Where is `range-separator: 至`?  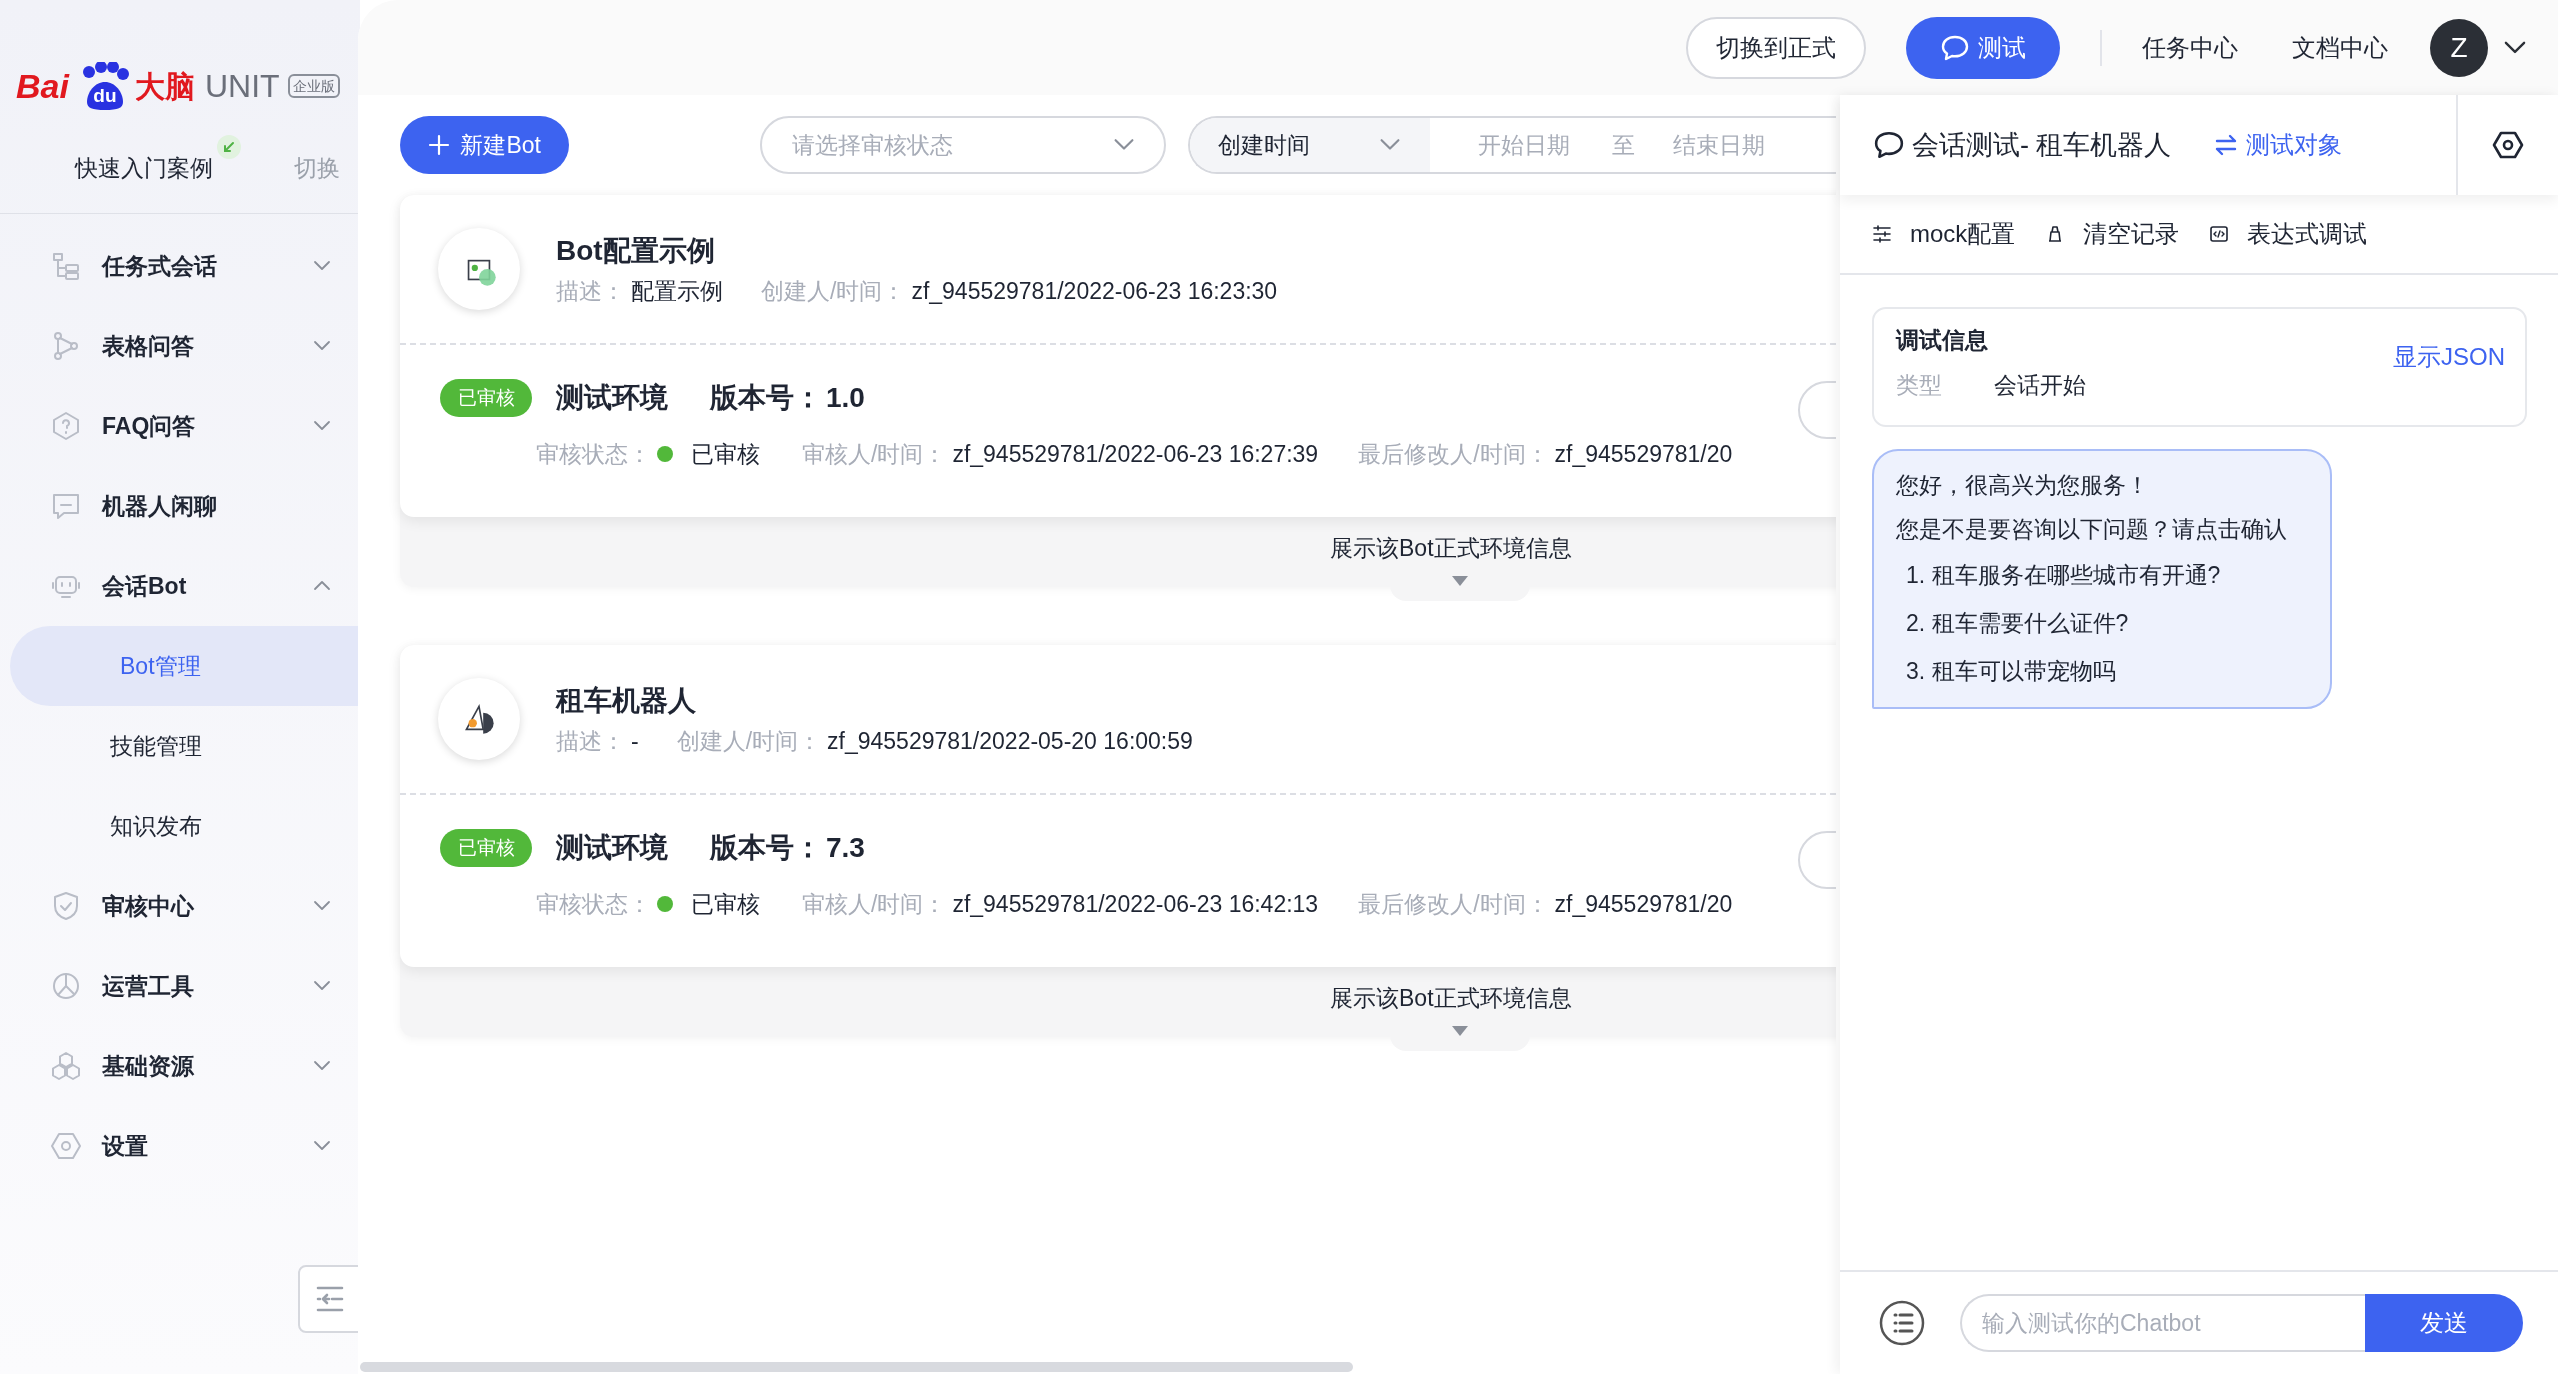
range-separator: 至 is located at coordinates (1624, 145).